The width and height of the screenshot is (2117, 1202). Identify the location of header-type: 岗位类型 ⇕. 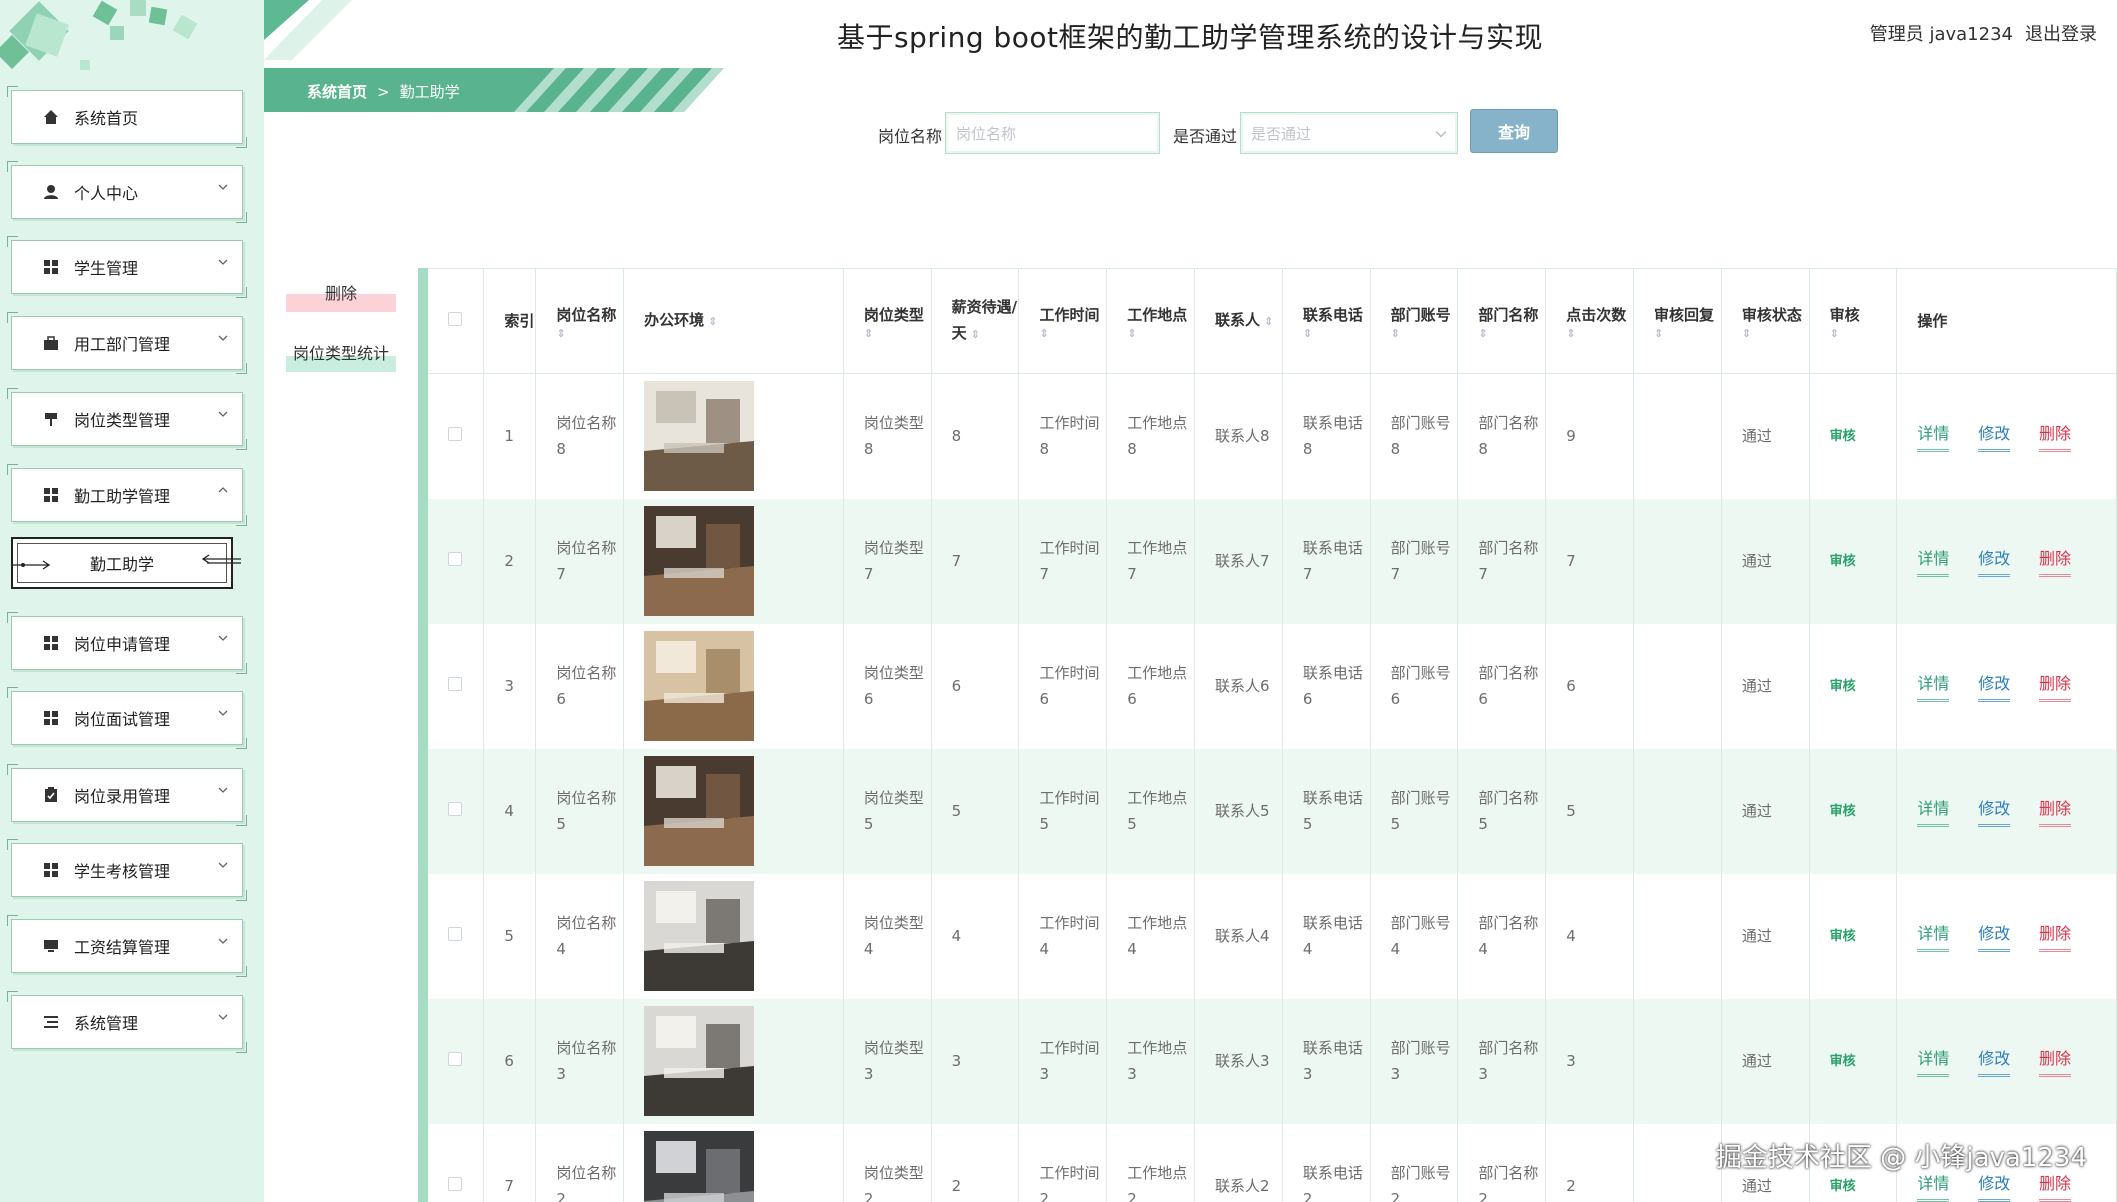
(887, 321).